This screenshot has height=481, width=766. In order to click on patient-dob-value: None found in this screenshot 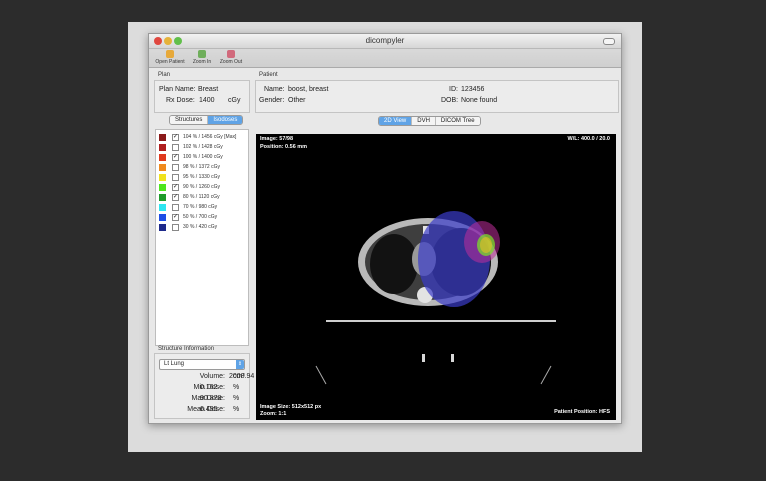, I will do `click(479, 100)`.